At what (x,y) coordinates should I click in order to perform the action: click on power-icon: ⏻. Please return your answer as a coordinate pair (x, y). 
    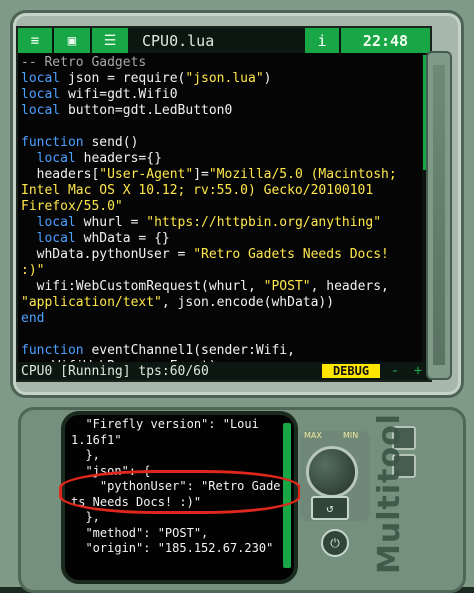
    Looking at the image, I should click on (335, 542).